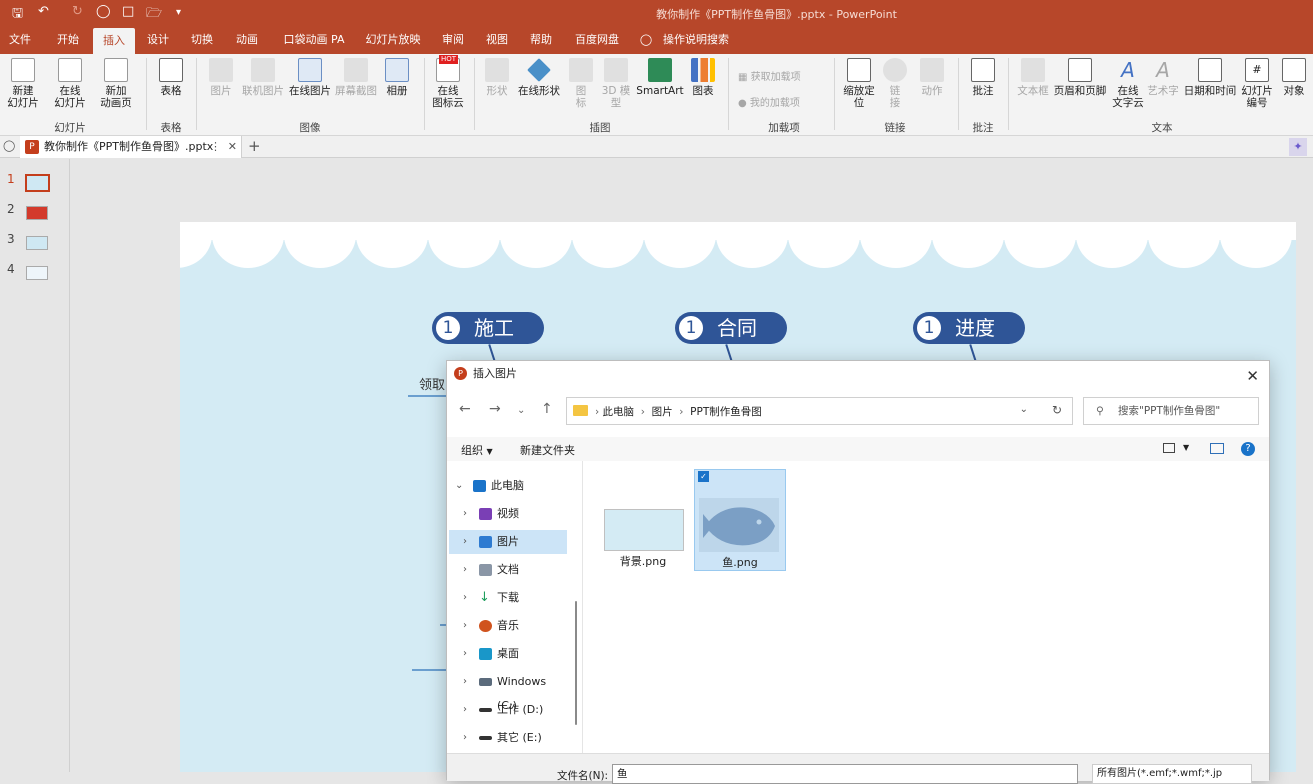  I want to click on back-icon: ←, so click(465, 409).